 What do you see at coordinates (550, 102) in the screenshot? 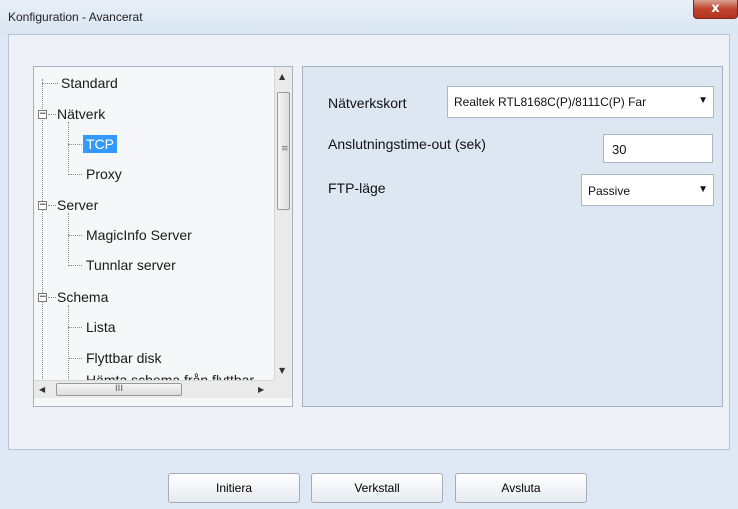
I see `network-card-value: Realtek RTL8168C(P)/8111C(P) Far` at bounding box center [550, 102].